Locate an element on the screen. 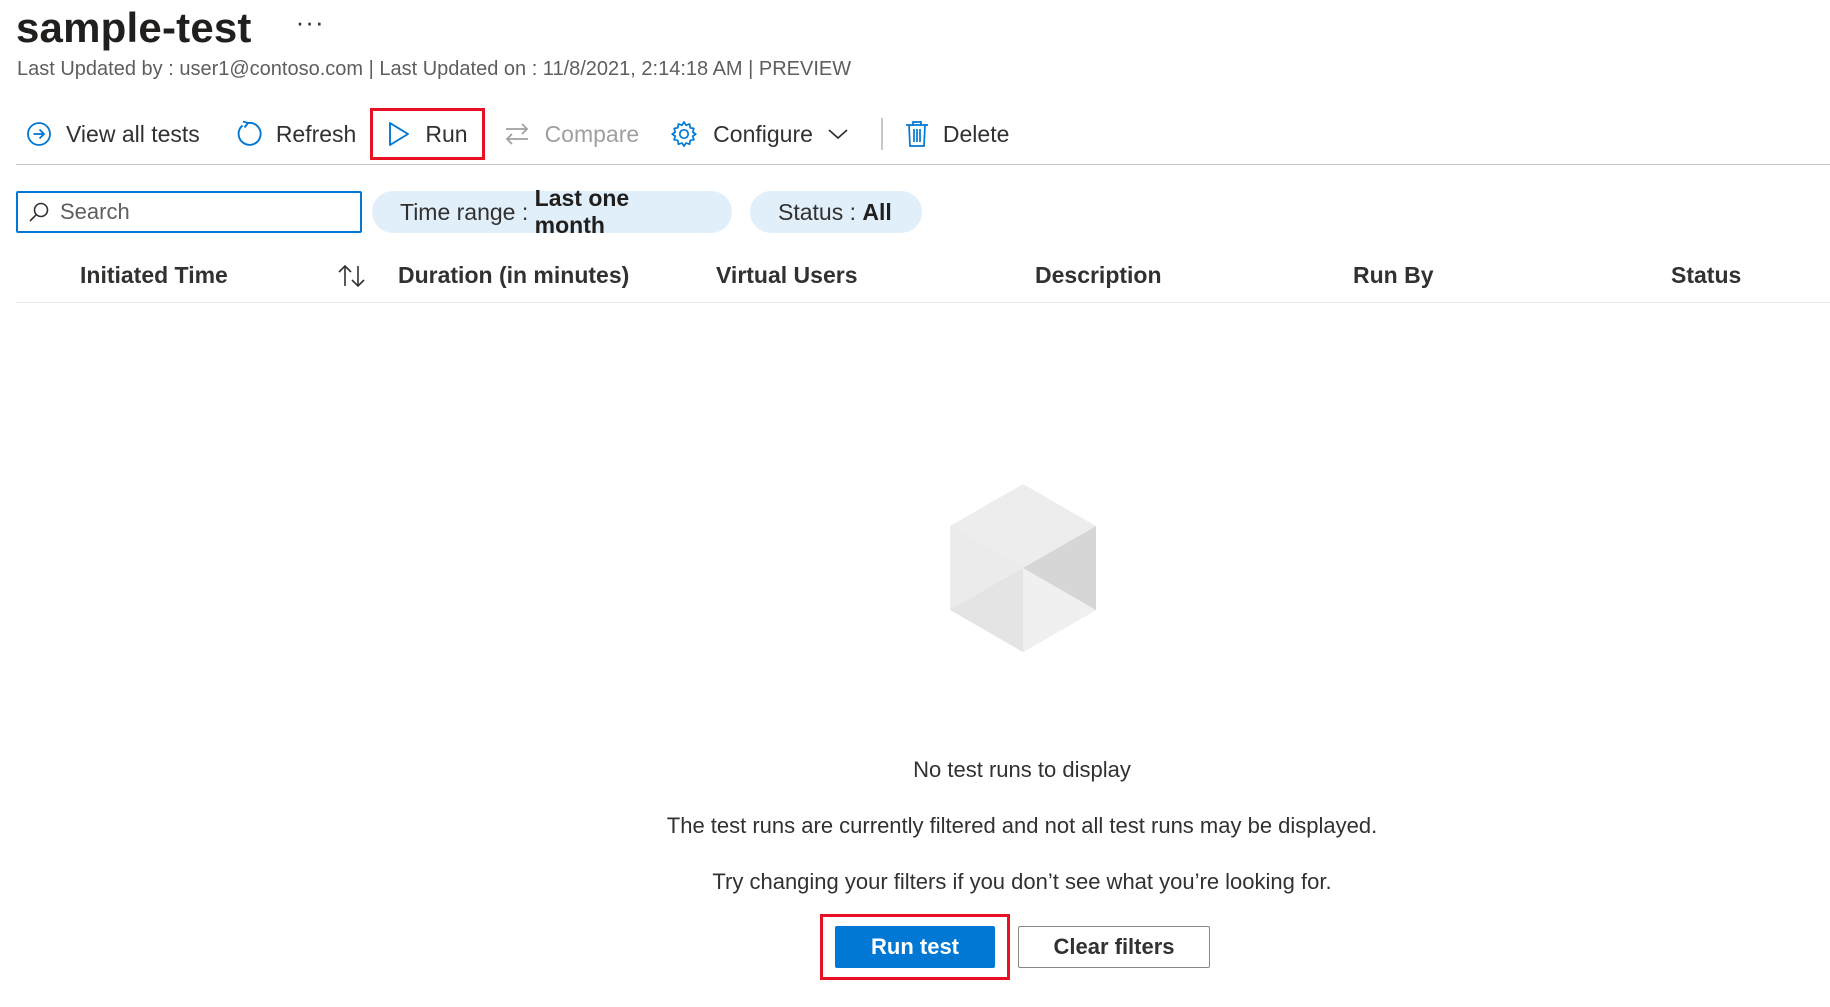  refresh-label: Refresh is located at coordinates (316, 133).